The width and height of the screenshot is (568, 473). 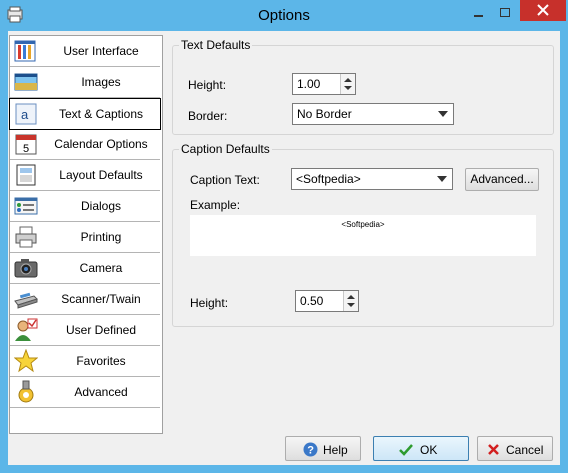 I want to click on sidebar-item-text-captions: a Text & Captions, so click(x=85, y=114).